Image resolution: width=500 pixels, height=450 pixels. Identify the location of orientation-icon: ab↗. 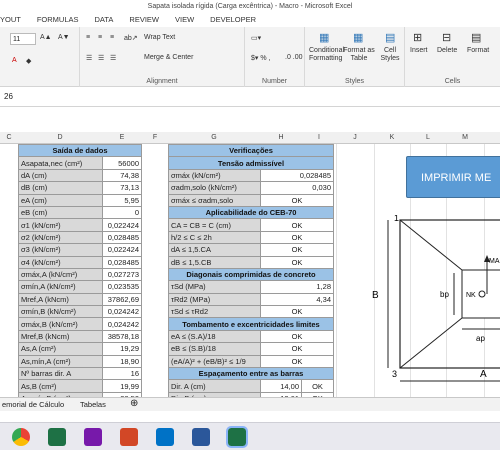
(131, 38).